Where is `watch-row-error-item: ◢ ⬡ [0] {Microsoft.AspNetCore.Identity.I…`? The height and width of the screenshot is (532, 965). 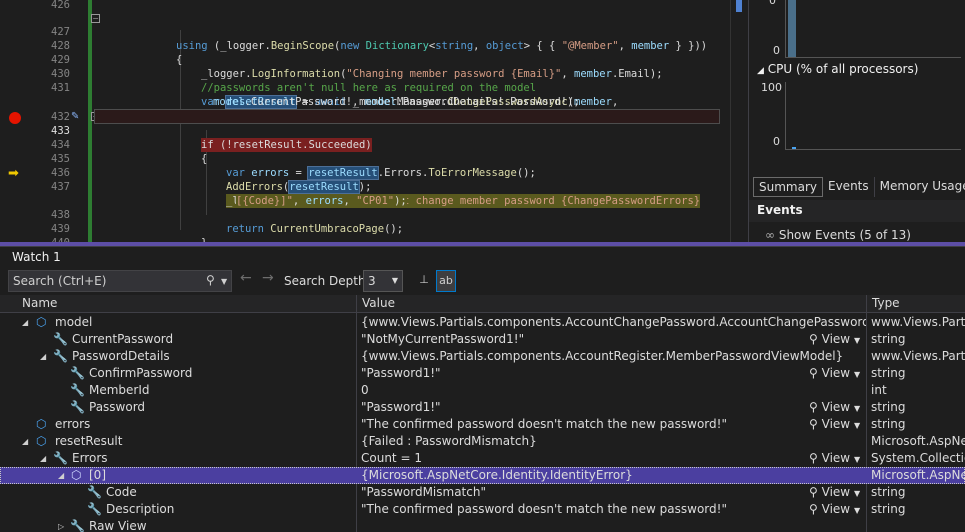
watch-row-error-item: ◢ ⬡ [0] {Microsoft.AspNetCore.Identity.I… is located at coordinates (482, 475).